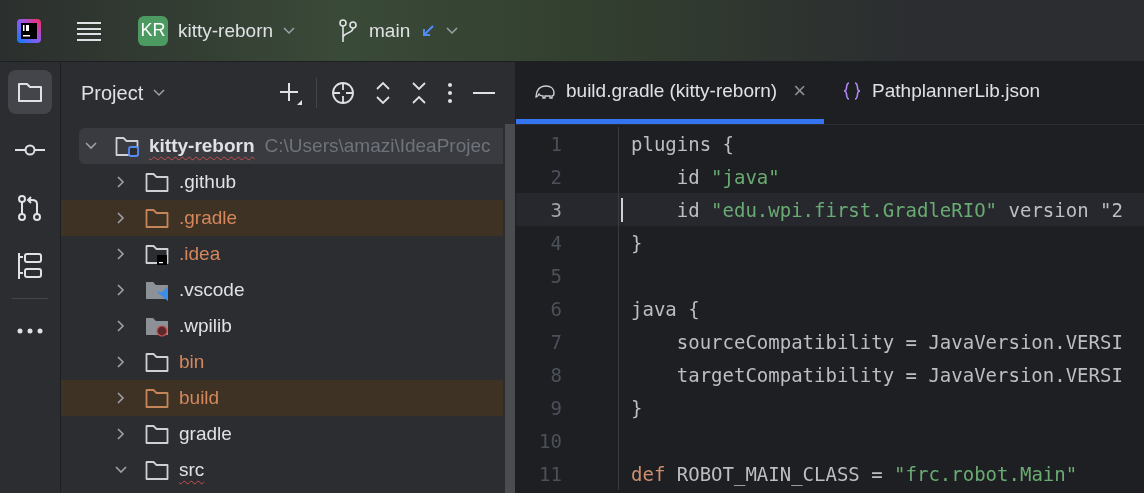 Image resolution: width=1144 pixels, height=493 pixels. I want to click on tree-item-name: .wpilib, so click(205, 326).